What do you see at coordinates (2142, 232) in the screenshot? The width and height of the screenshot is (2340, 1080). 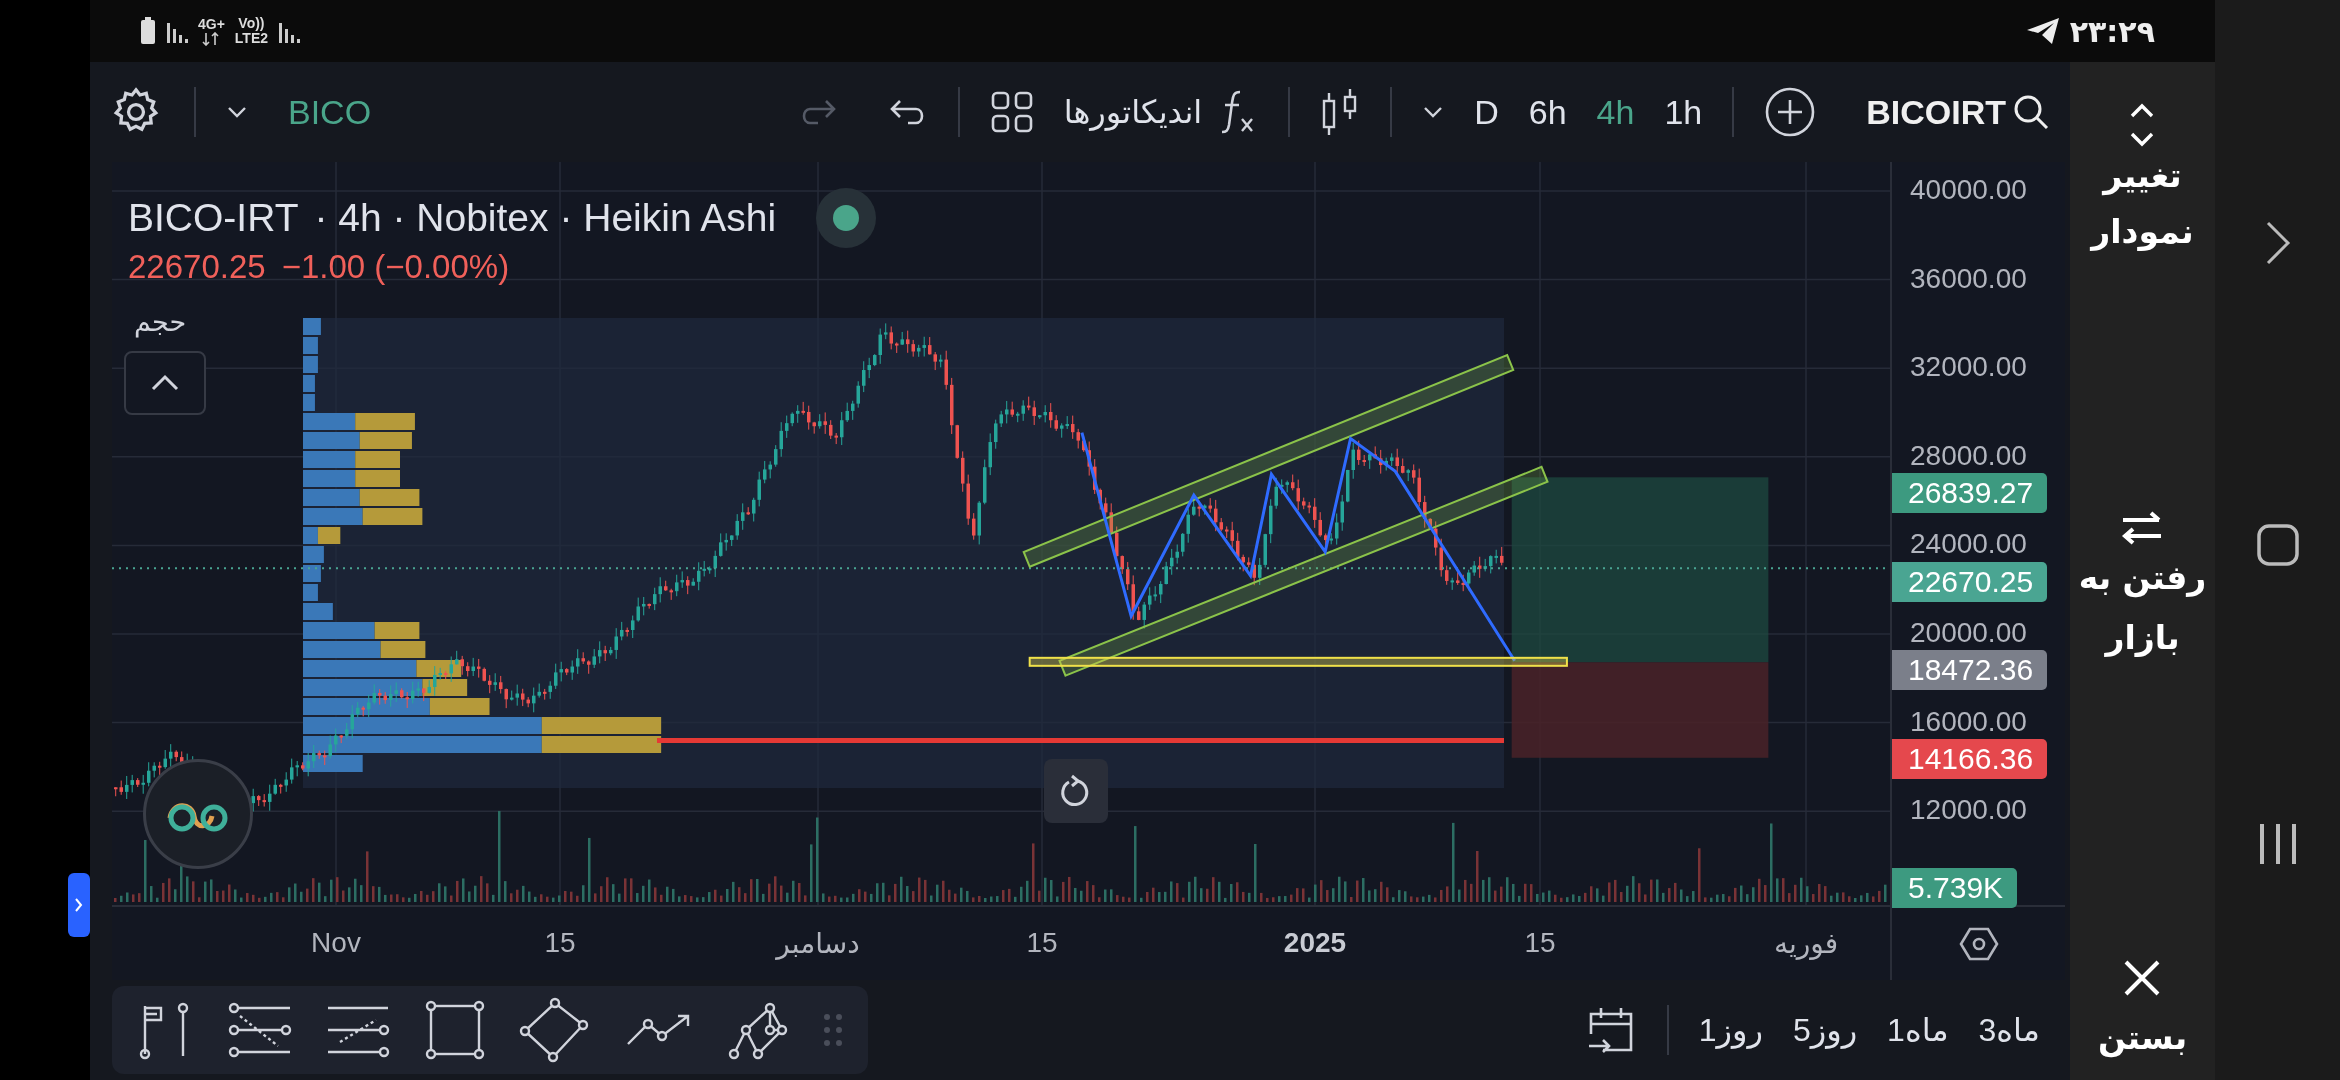 I see `switch-chart-label: نمودار` at bounding box center [2142, 232].